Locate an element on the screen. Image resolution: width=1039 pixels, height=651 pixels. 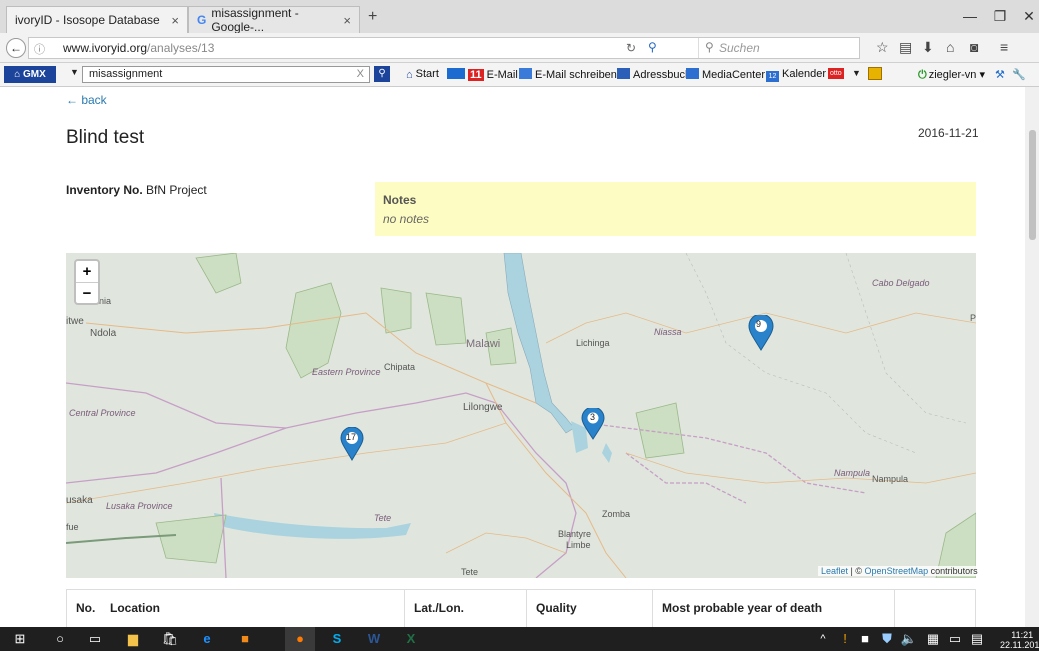
gmx-search-button: ⚲ is located at coordinates (382, 74).